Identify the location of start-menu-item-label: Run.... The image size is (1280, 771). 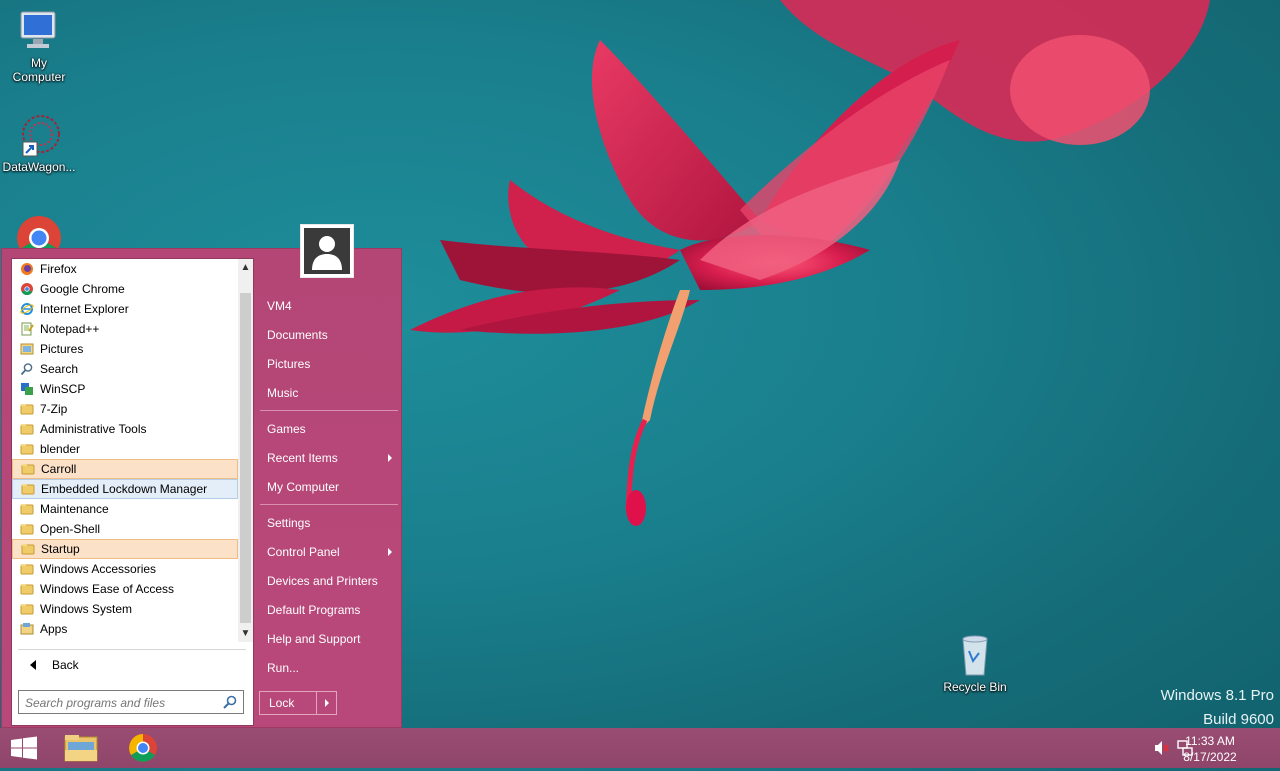
(283, 668).